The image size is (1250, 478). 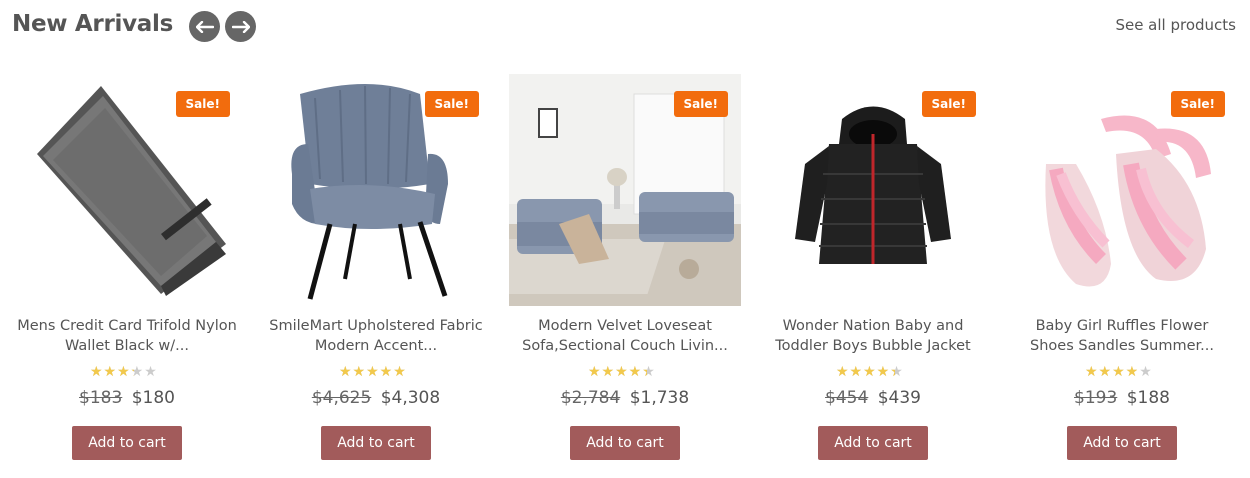 I want to click on arrow-right-icon, so click(x=240, y=26).